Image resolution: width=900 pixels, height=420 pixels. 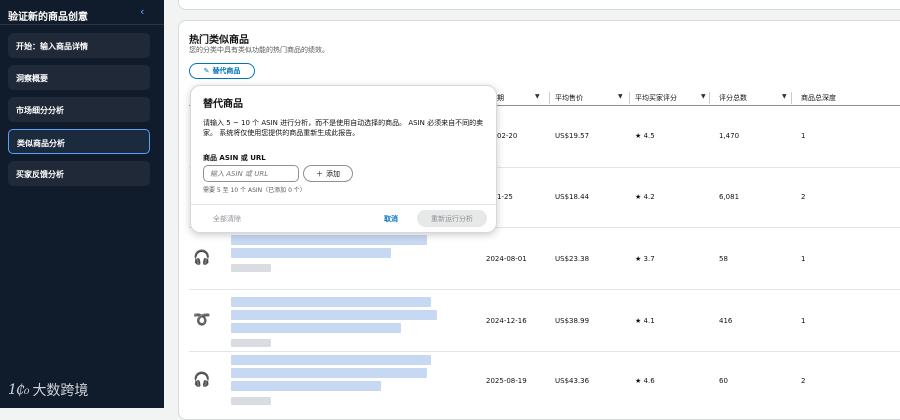 I want to click on pencil-icon: ✎, so click(x=206, y=71).